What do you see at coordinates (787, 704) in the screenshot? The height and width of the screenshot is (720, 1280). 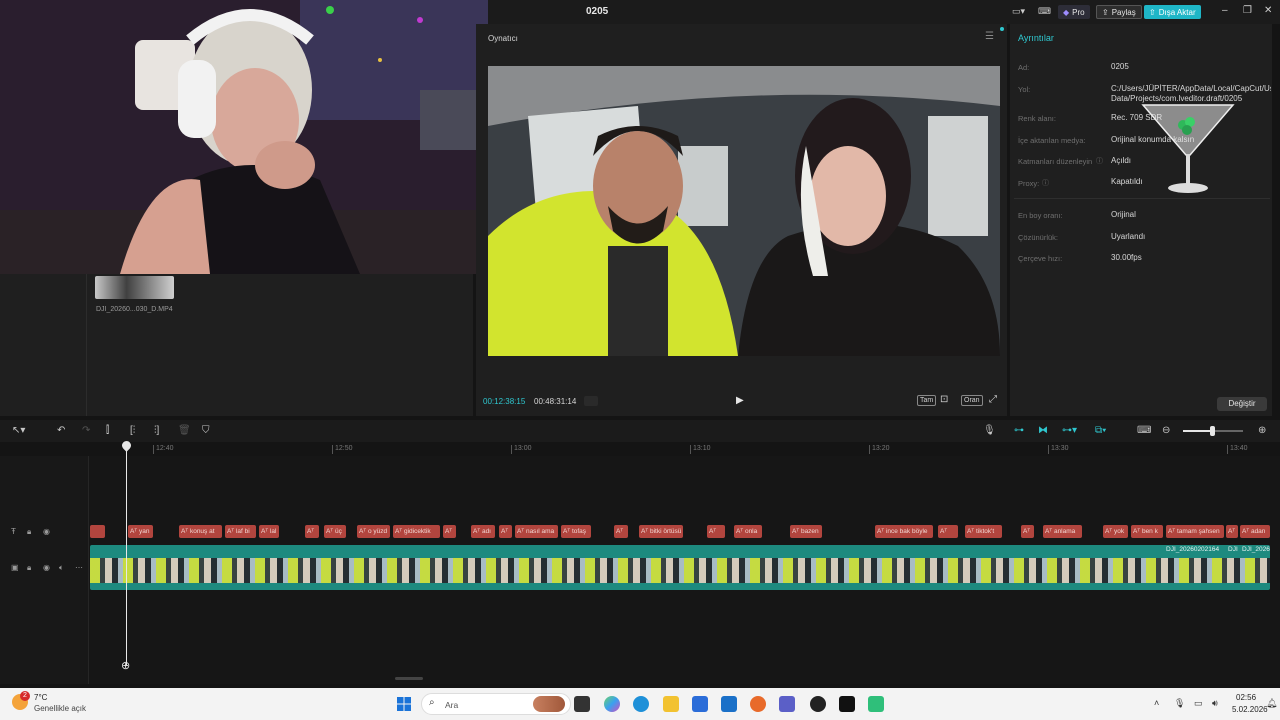 I see `teams-icon` at bounding box center [787, 704].